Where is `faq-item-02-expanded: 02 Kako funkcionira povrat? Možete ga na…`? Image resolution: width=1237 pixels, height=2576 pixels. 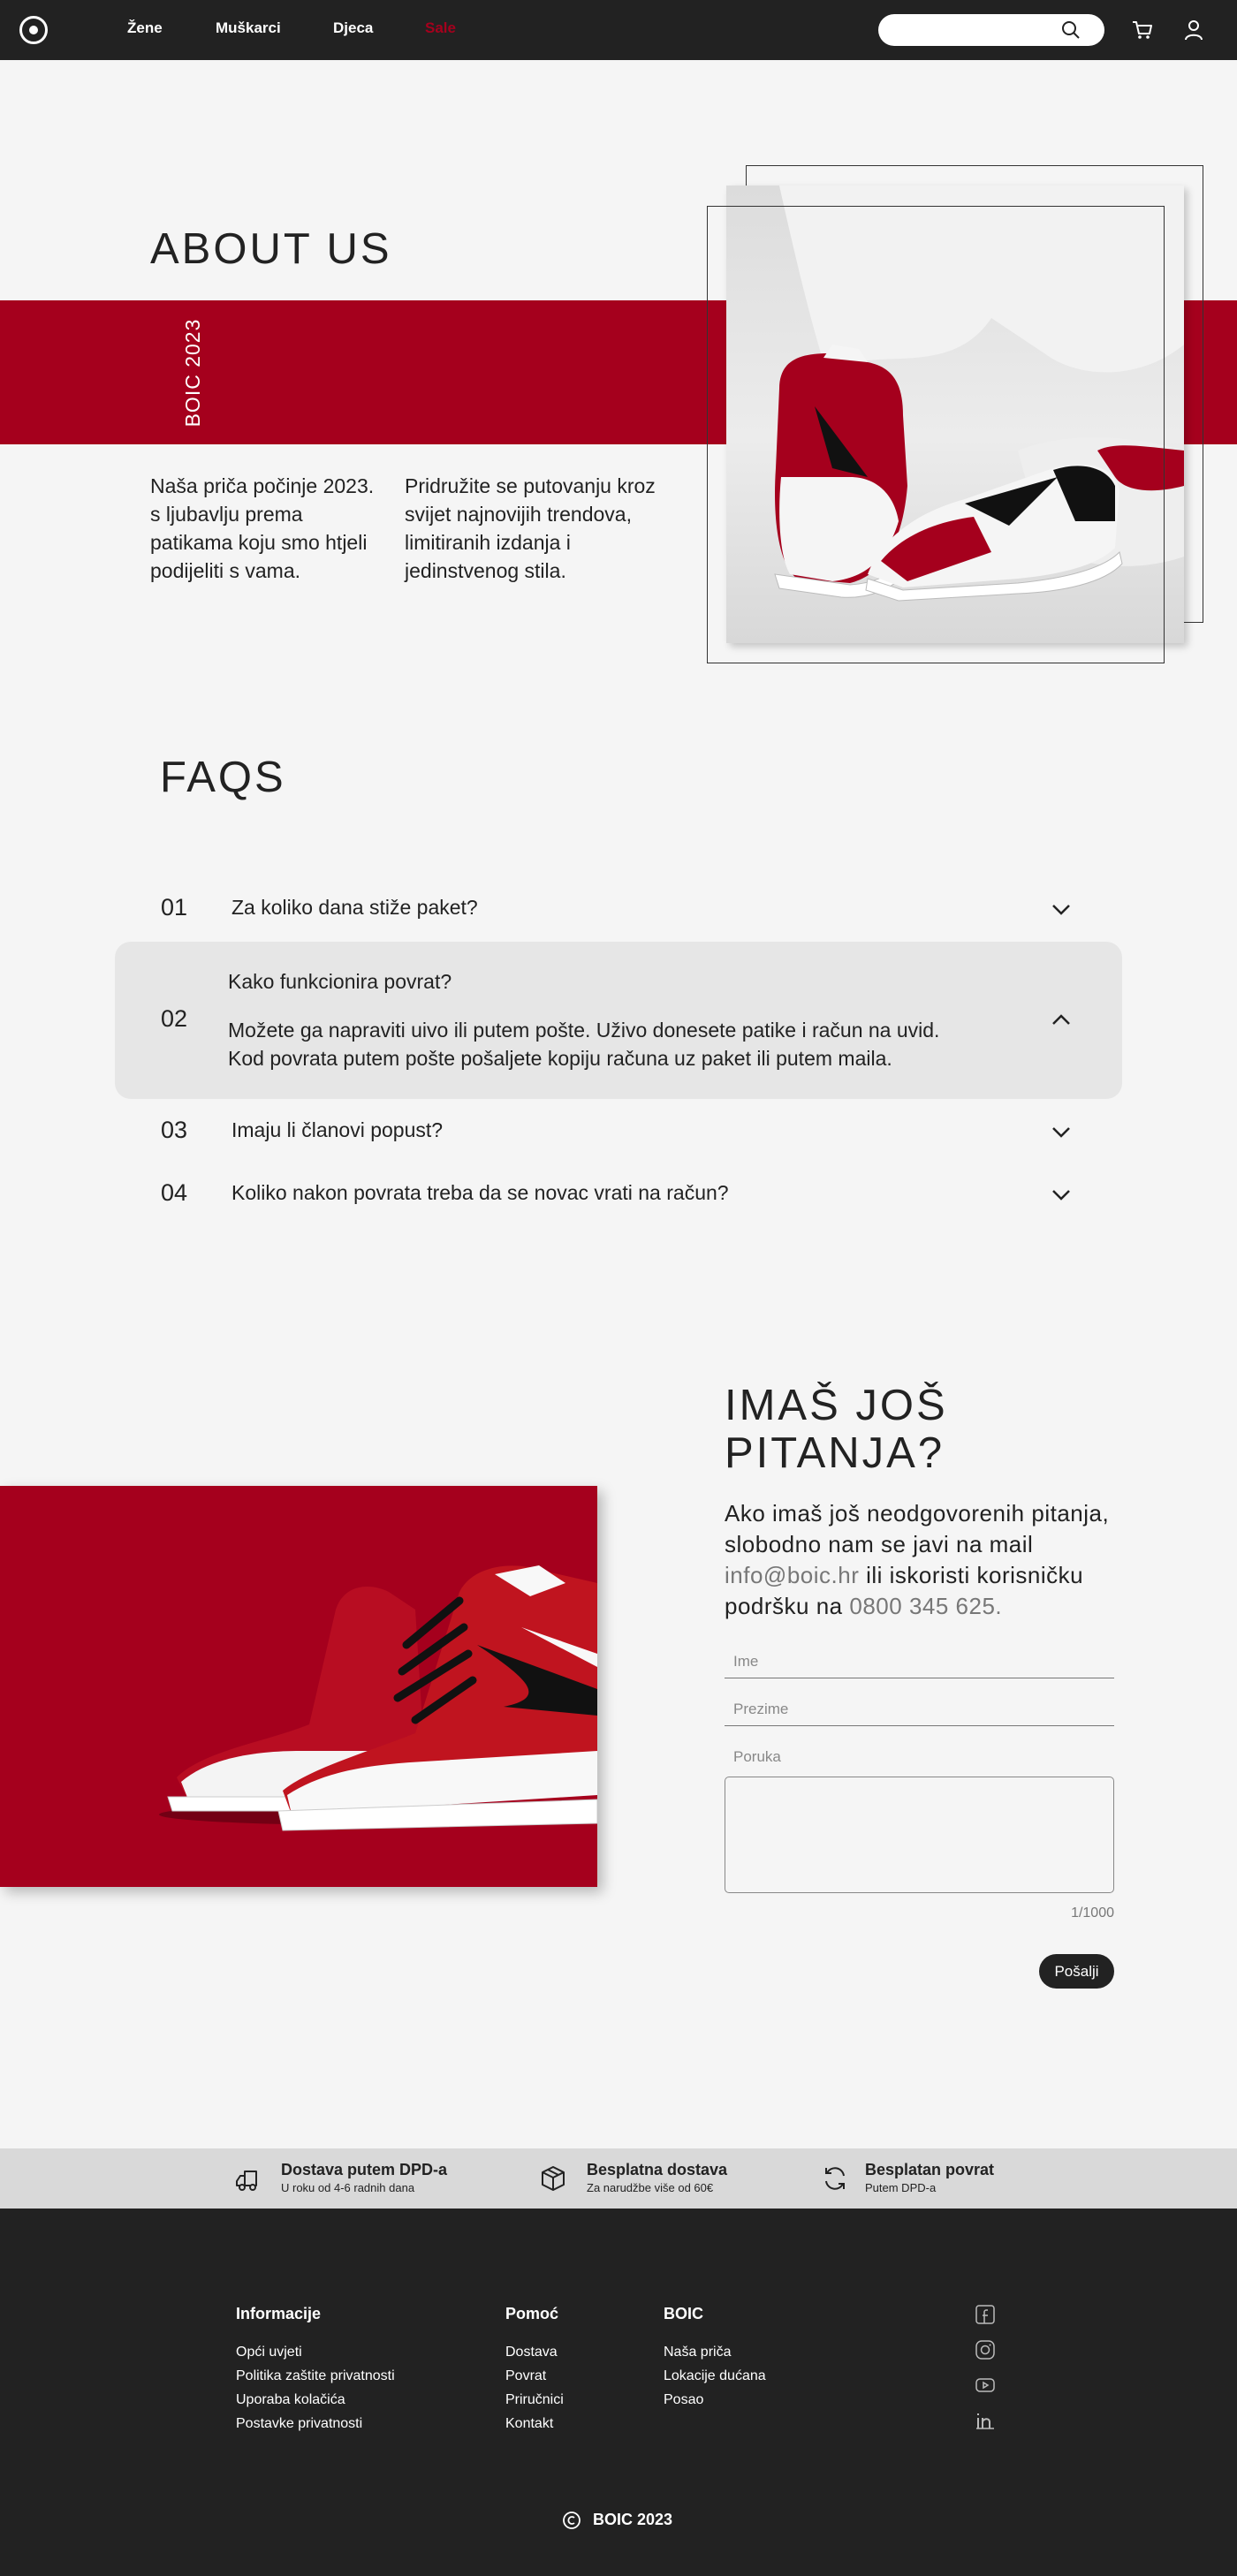
faq-item-02-expanded: 02 Kako funkcionira povrat? Možete ga na… is located at coordinates (618, 1020).